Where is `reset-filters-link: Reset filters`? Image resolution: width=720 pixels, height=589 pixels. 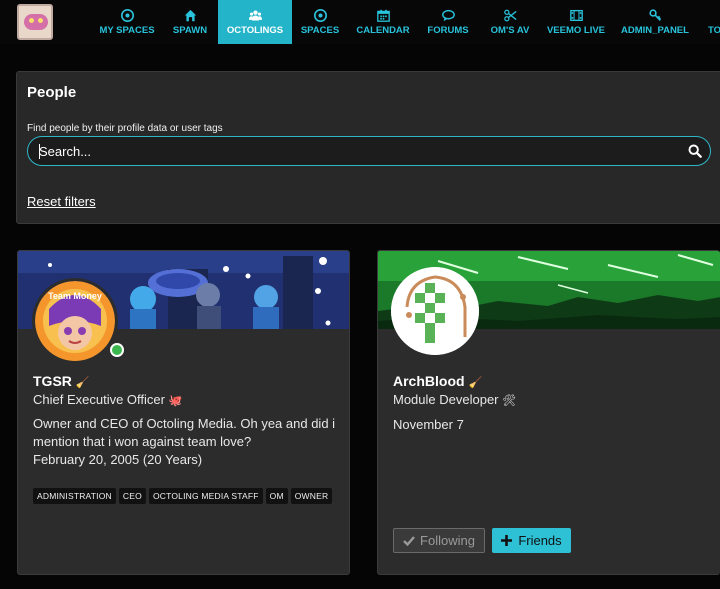 reset-filters-link: Reset filters is located at coordinates (61, 201).